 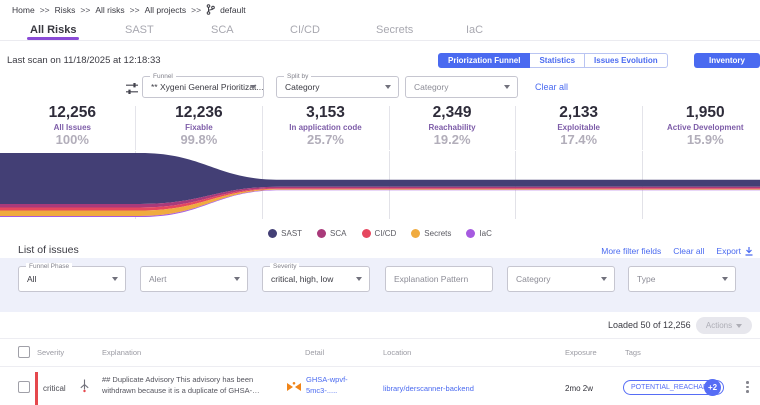 What do you see at coordinates (719, 325) in the screenshot?
I see `actions-label: Actions` at bounding box center [719, 325].